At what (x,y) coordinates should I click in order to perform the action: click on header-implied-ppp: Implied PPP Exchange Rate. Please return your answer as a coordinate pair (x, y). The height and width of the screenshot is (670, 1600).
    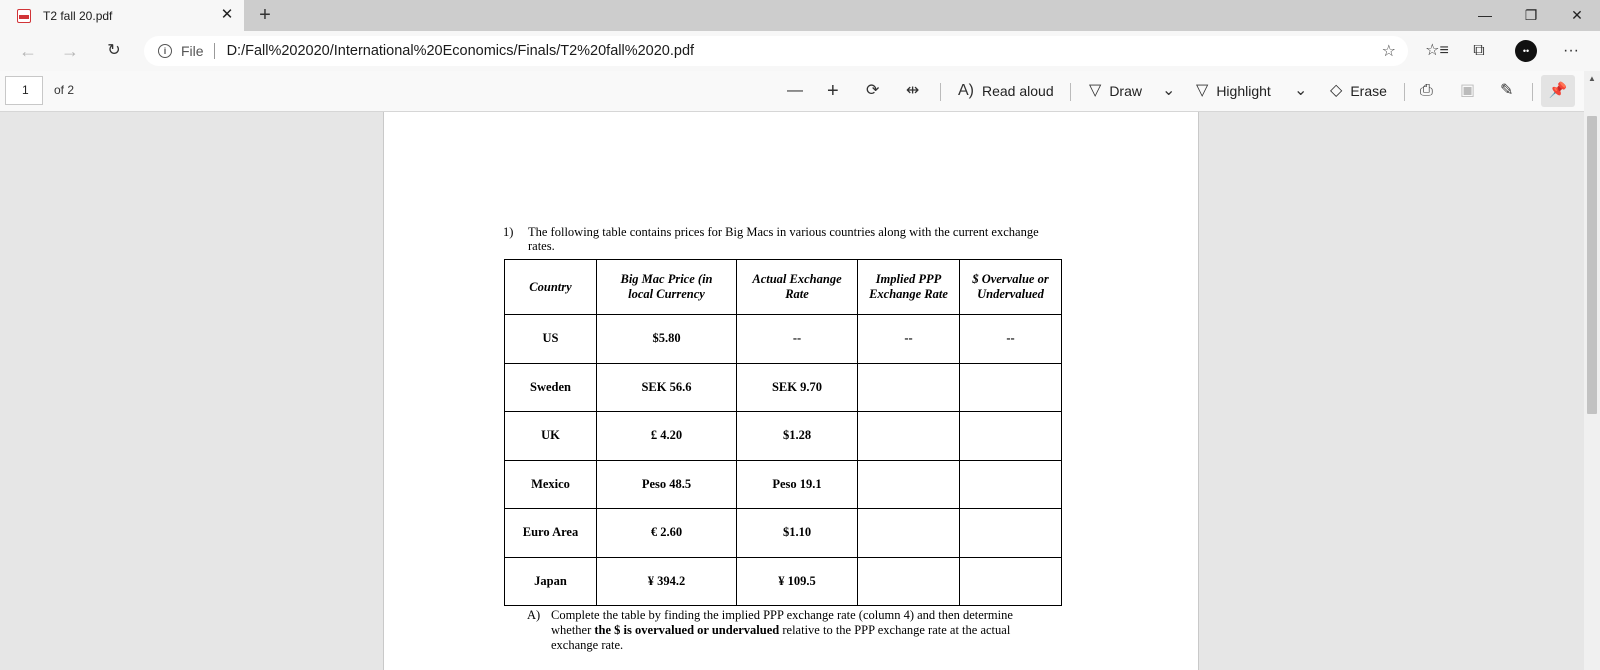
    Looking at the image, I should click on (908, 287).